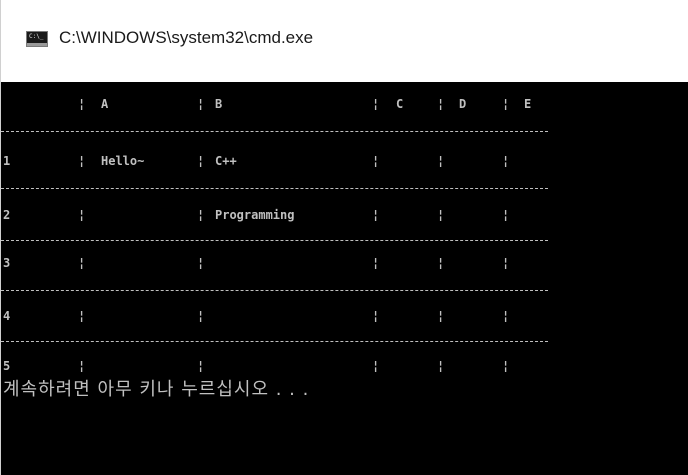 Image resolution: width=688 pixels, height=475 pixels. What do you see at coordinates (37, 44) in the screenshot?
I see `cmd-icon-bar` at bounding box center [37, 44].